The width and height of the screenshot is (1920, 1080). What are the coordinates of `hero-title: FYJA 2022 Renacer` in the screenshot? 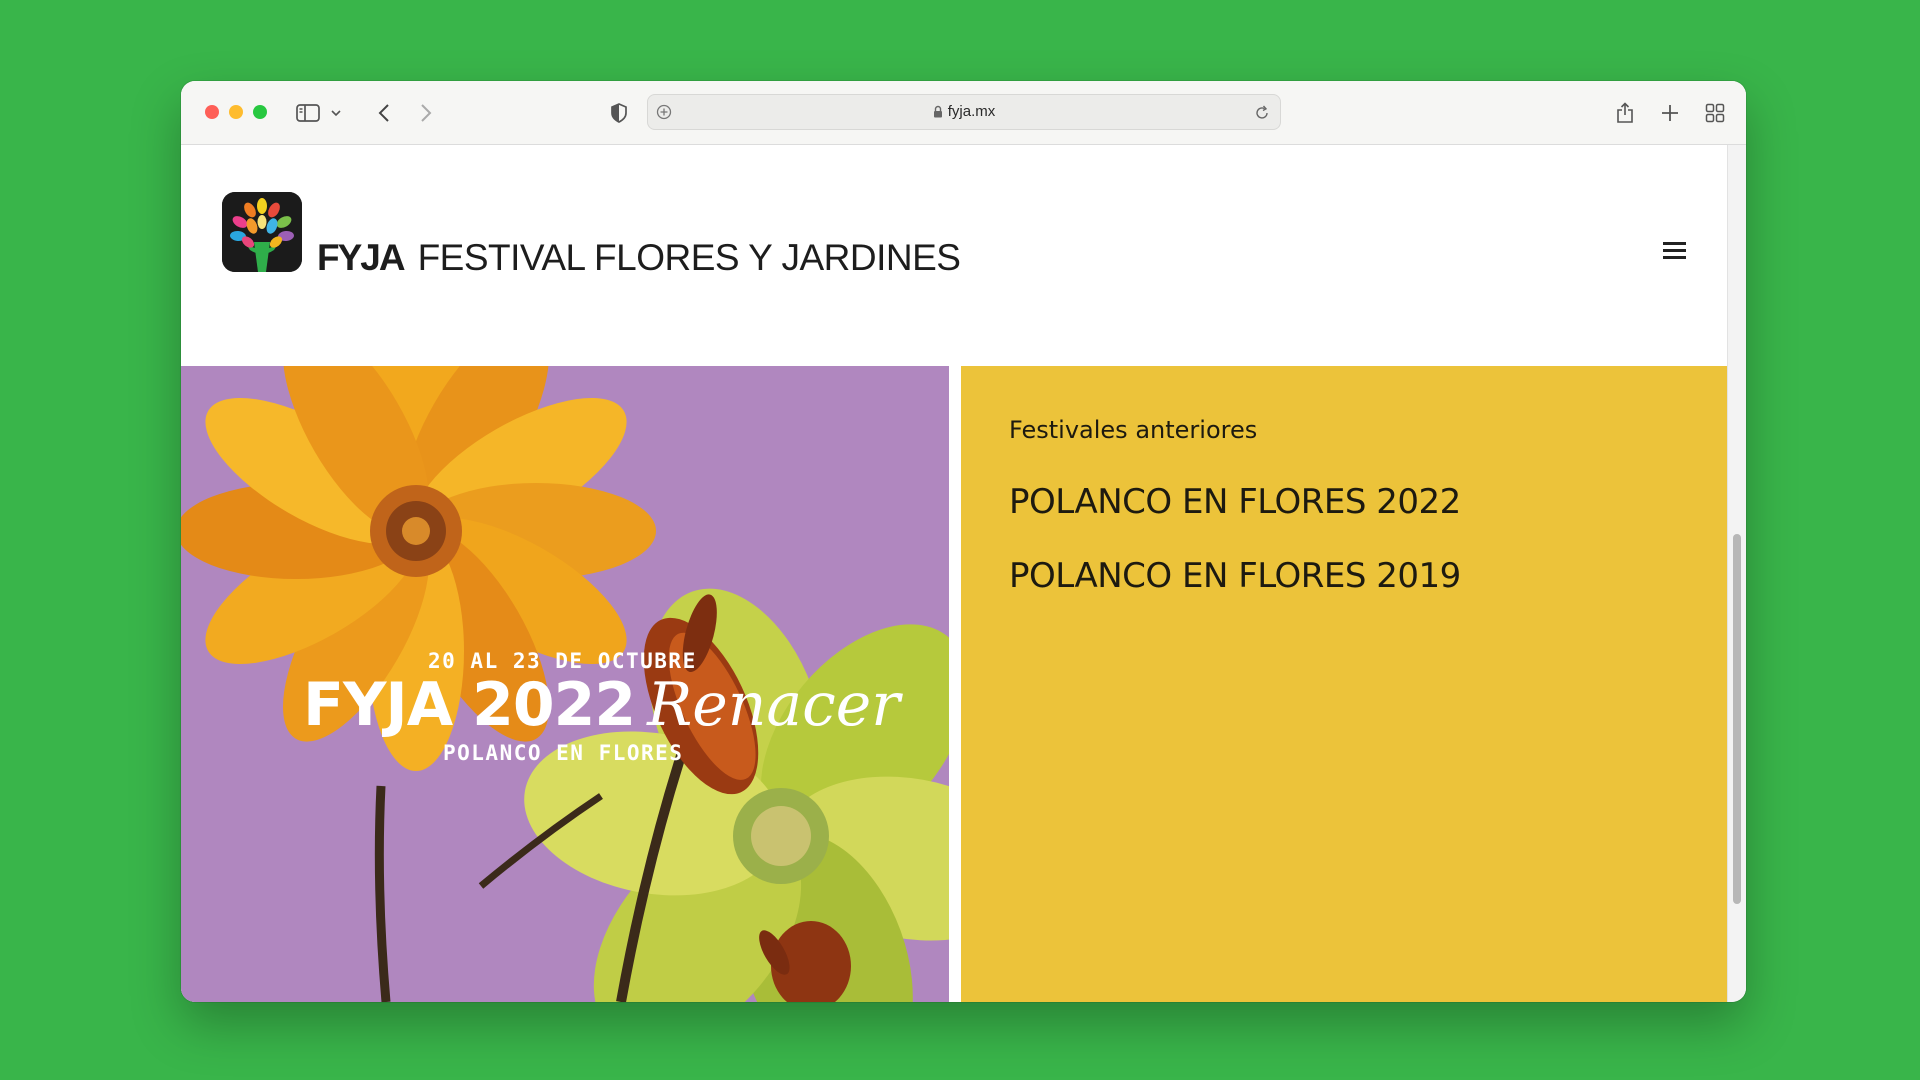 It's located at (601, 705).